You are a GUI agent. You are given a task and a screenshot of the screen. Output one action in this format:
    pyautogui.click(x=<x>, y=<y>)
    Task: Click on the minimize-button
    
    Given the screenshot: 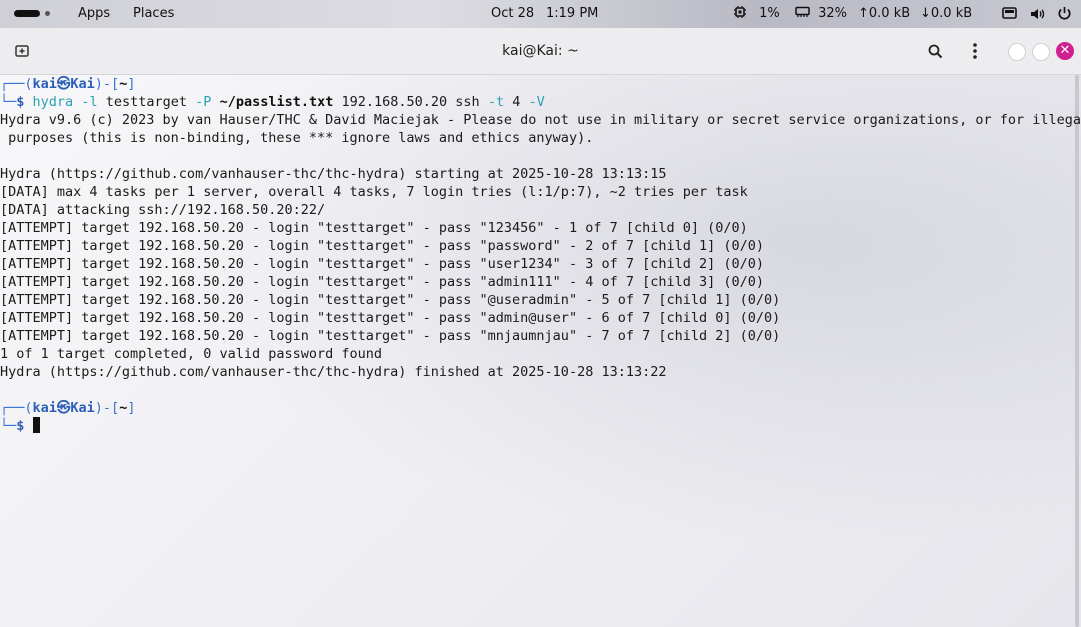 What is the action you would take?
    pyautogui.click(x=1017, y=52)
    